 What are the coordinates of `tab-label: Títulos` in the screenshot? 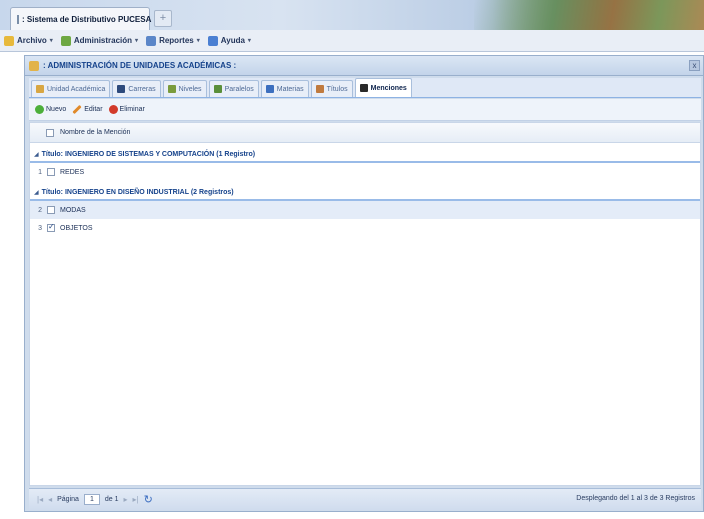 It's located at (337, 89).